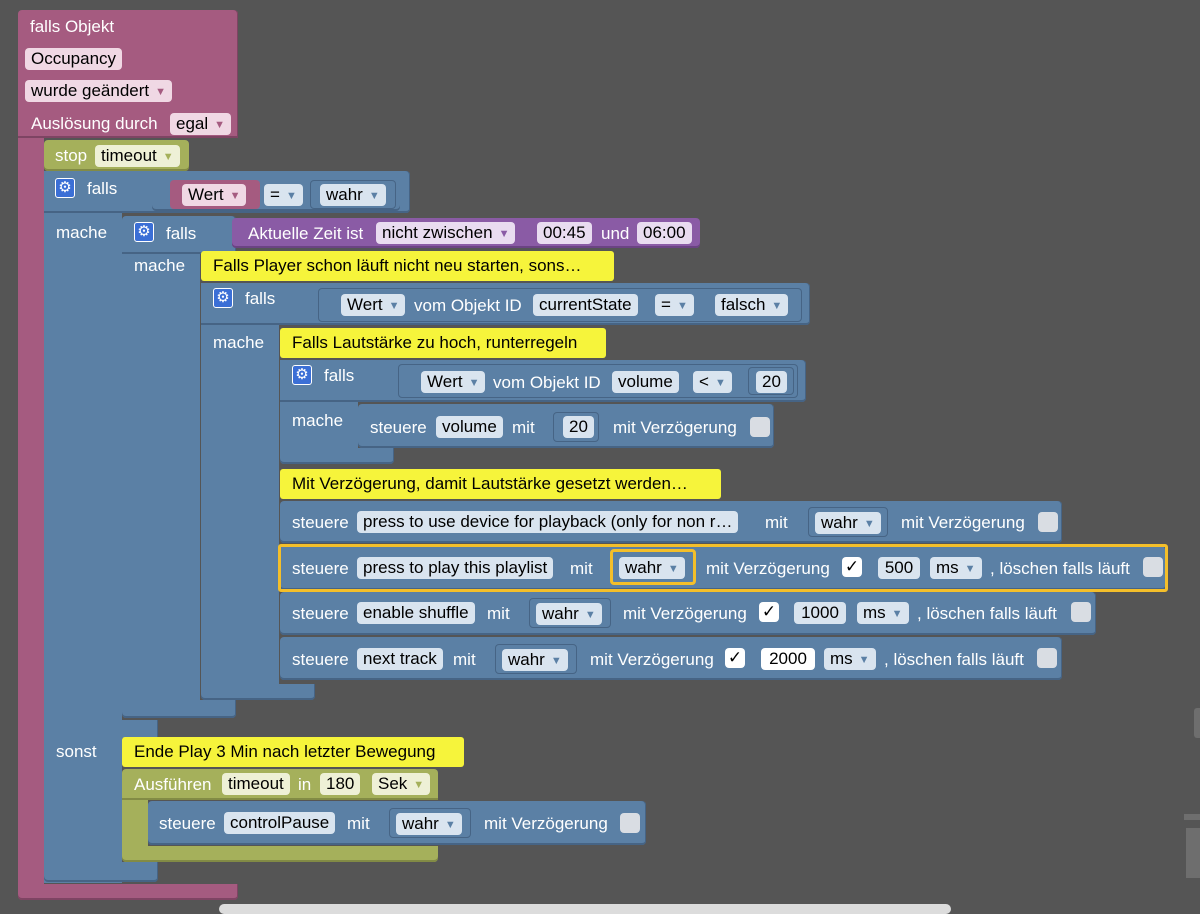 The height and width of the screenshot is (914, 1200). What do you see at coordinates (416, 613) in the screenshot?
I see `control-shuffle-object-field: enable shuffle` at bounding box center [416, 613].